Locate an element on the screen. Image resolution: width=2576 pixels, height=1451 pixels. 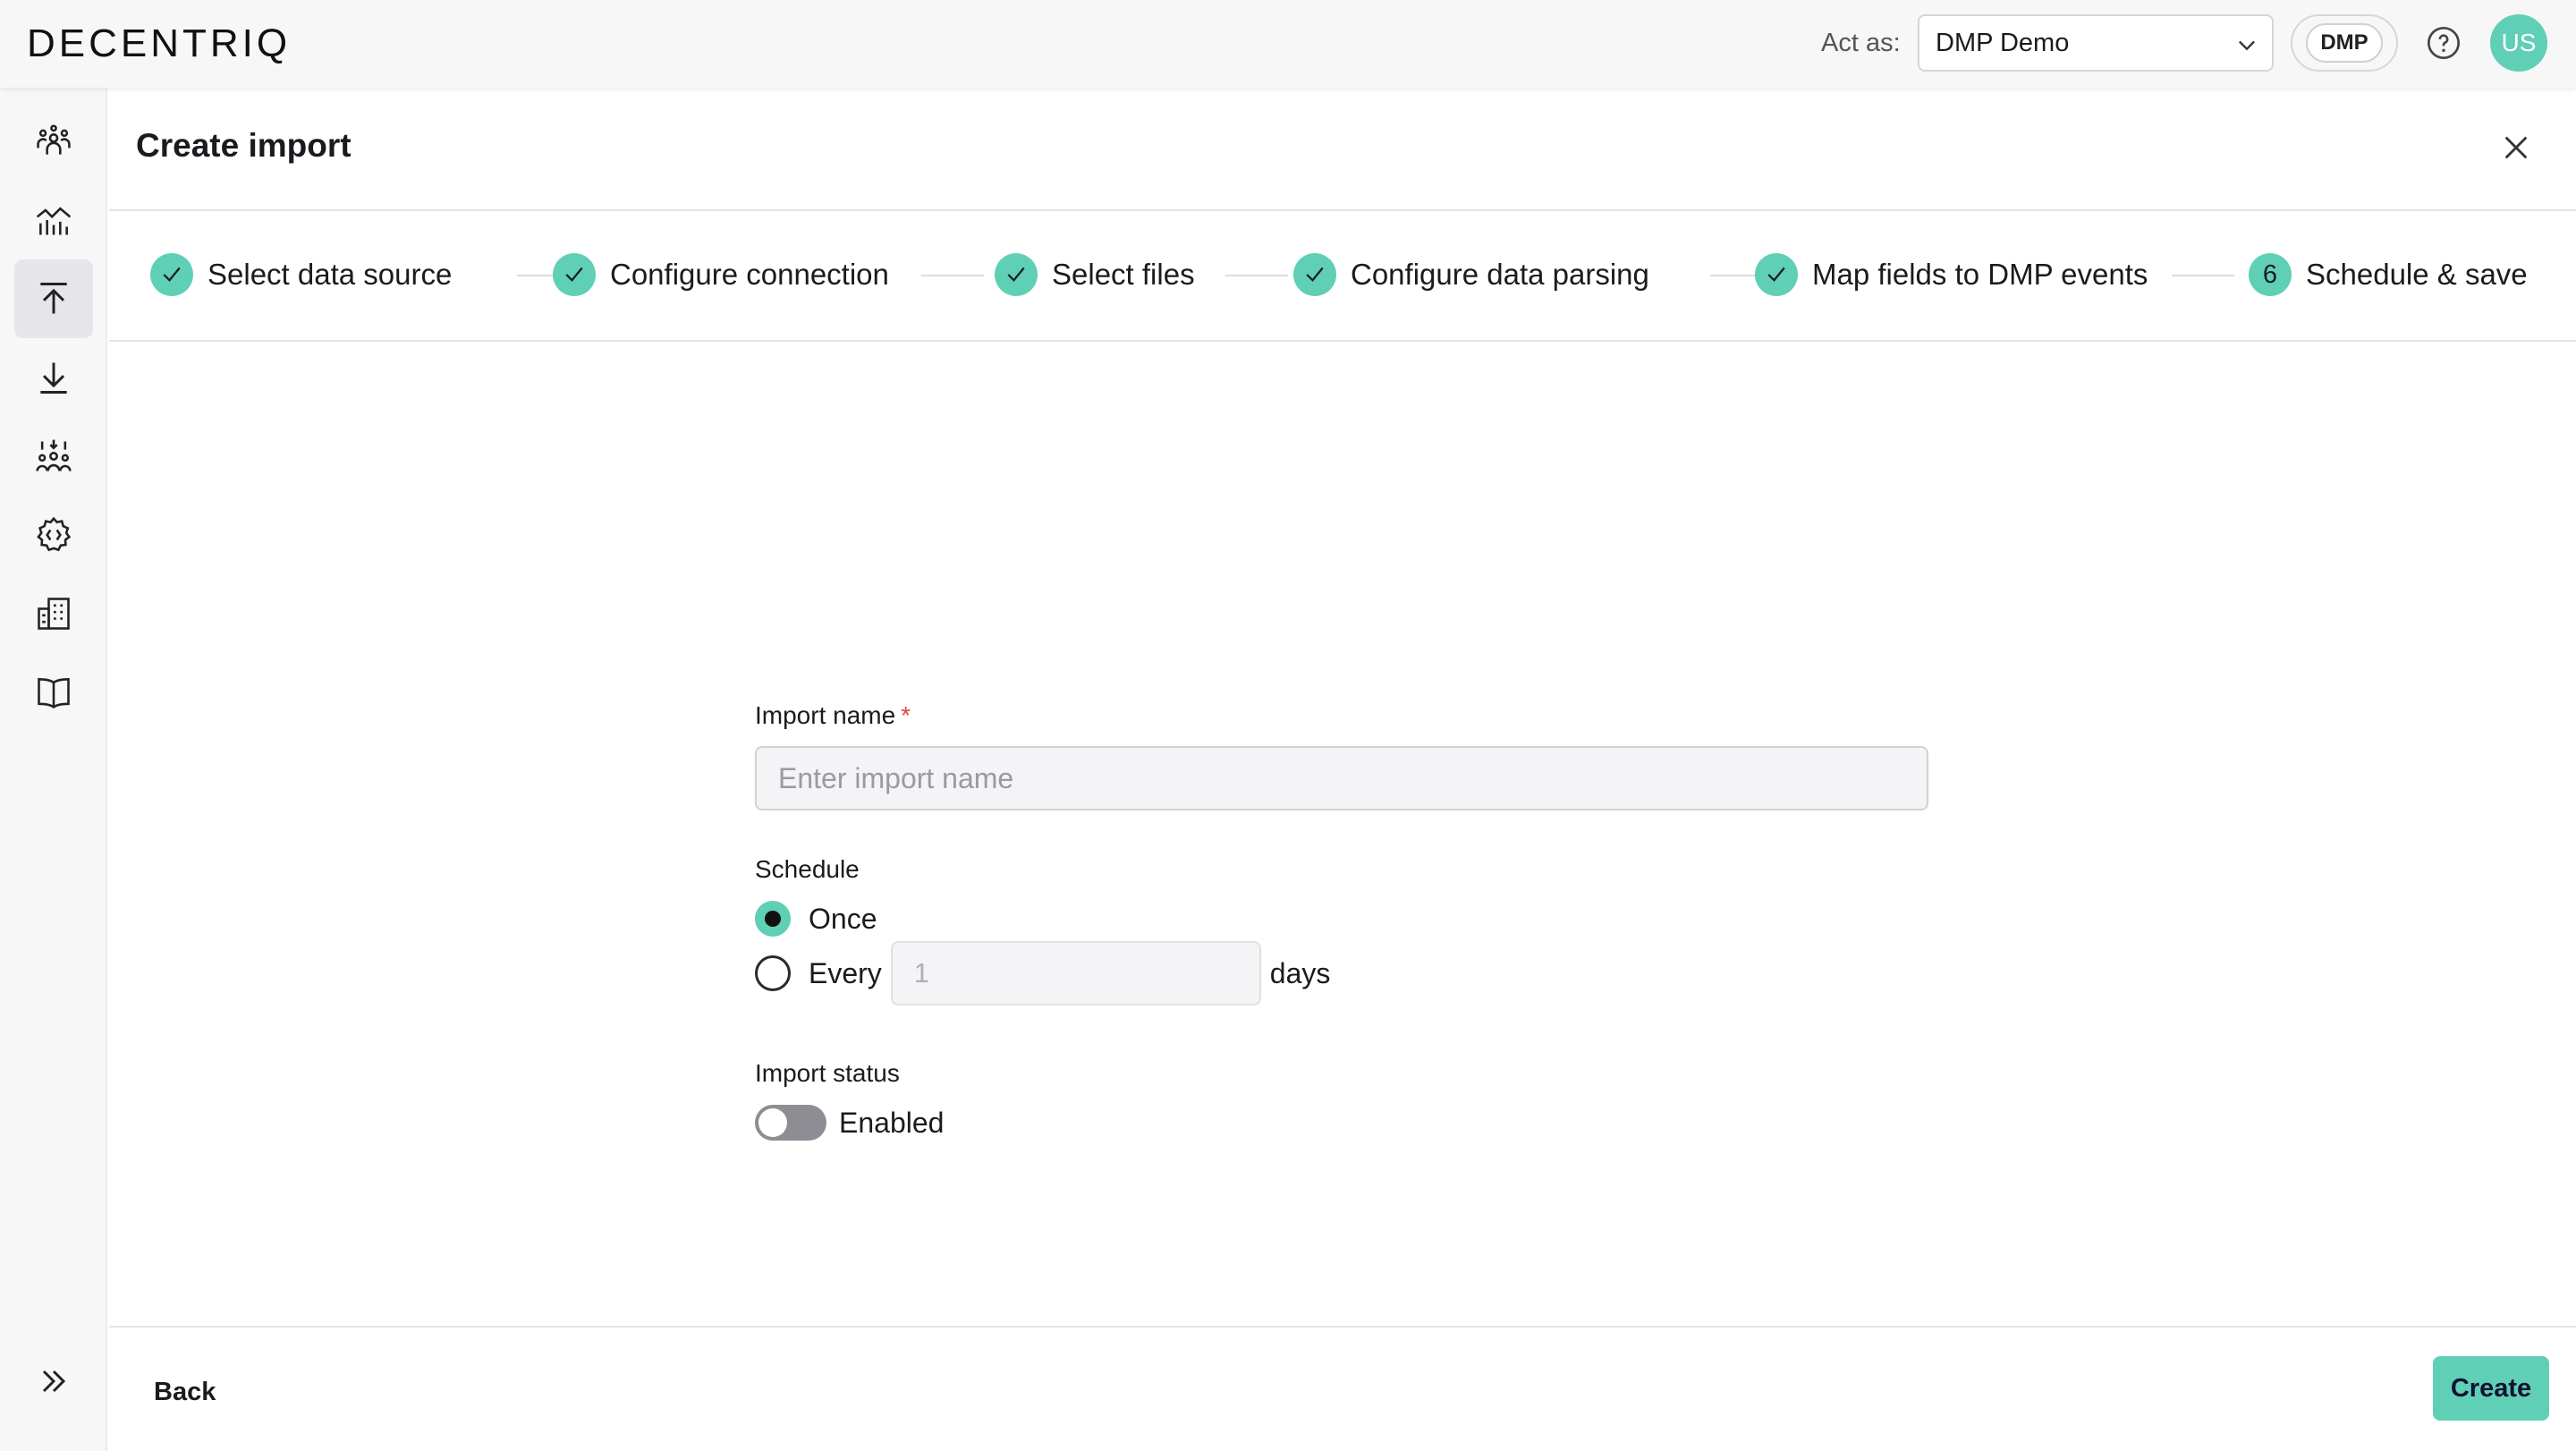
gear-code-icon is located at coordinates (54, 534).